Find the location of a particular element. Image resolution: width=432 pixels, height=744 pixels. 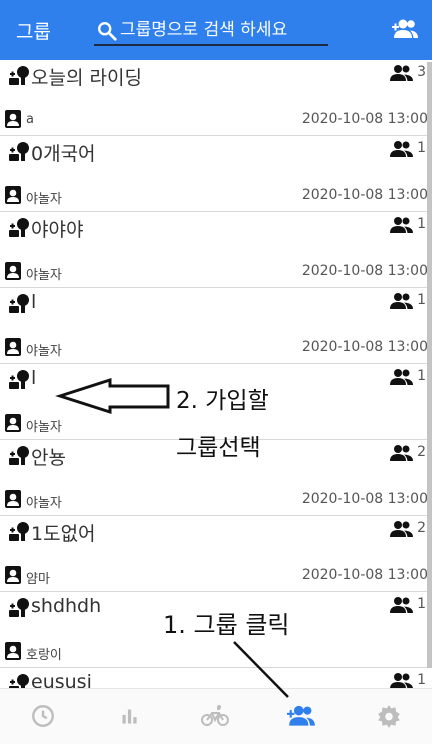

owner-name: a is located at coordinates (30, 119).